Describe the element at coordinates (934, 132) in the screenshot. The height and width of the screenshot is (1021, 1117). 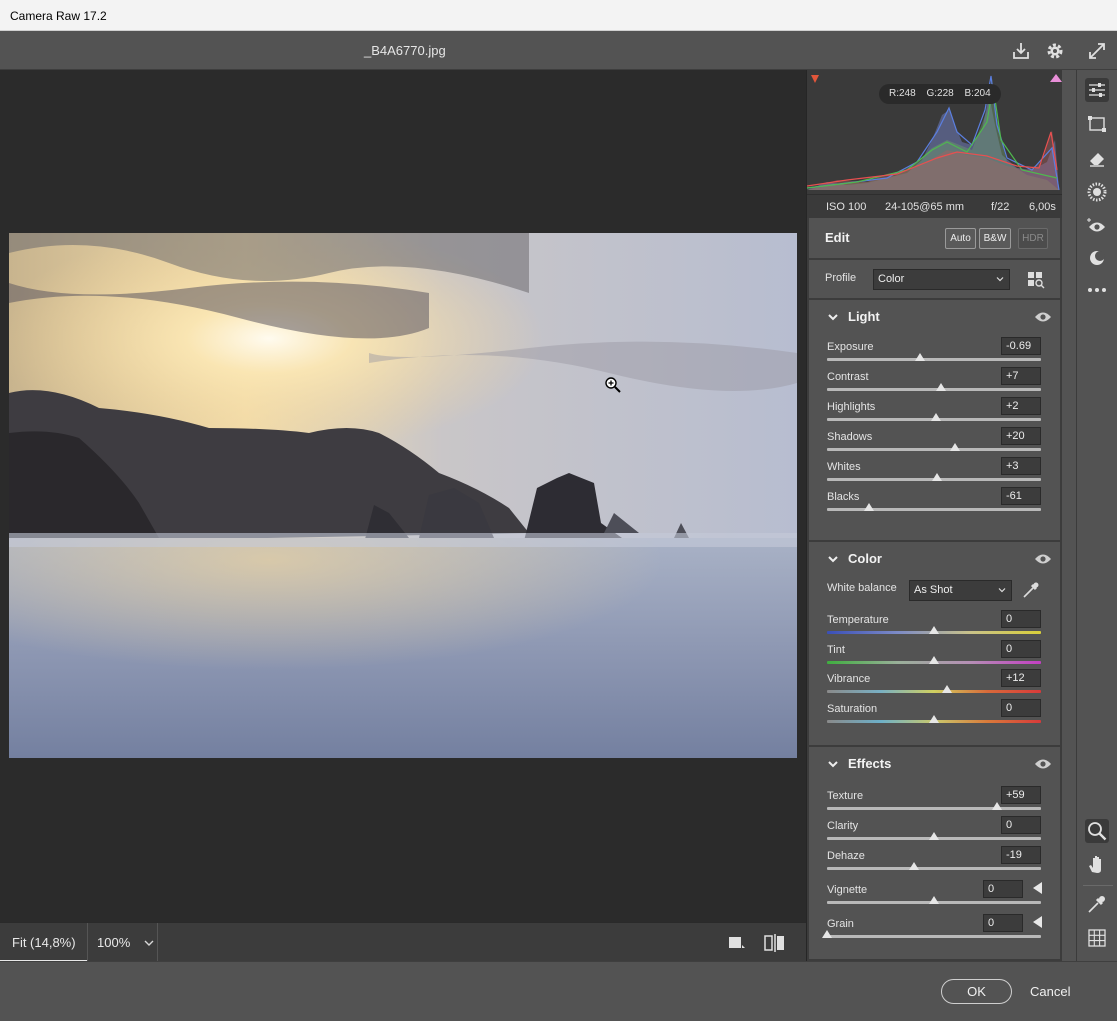
I see `histogram: R:248 G:228 B:204` at that location.